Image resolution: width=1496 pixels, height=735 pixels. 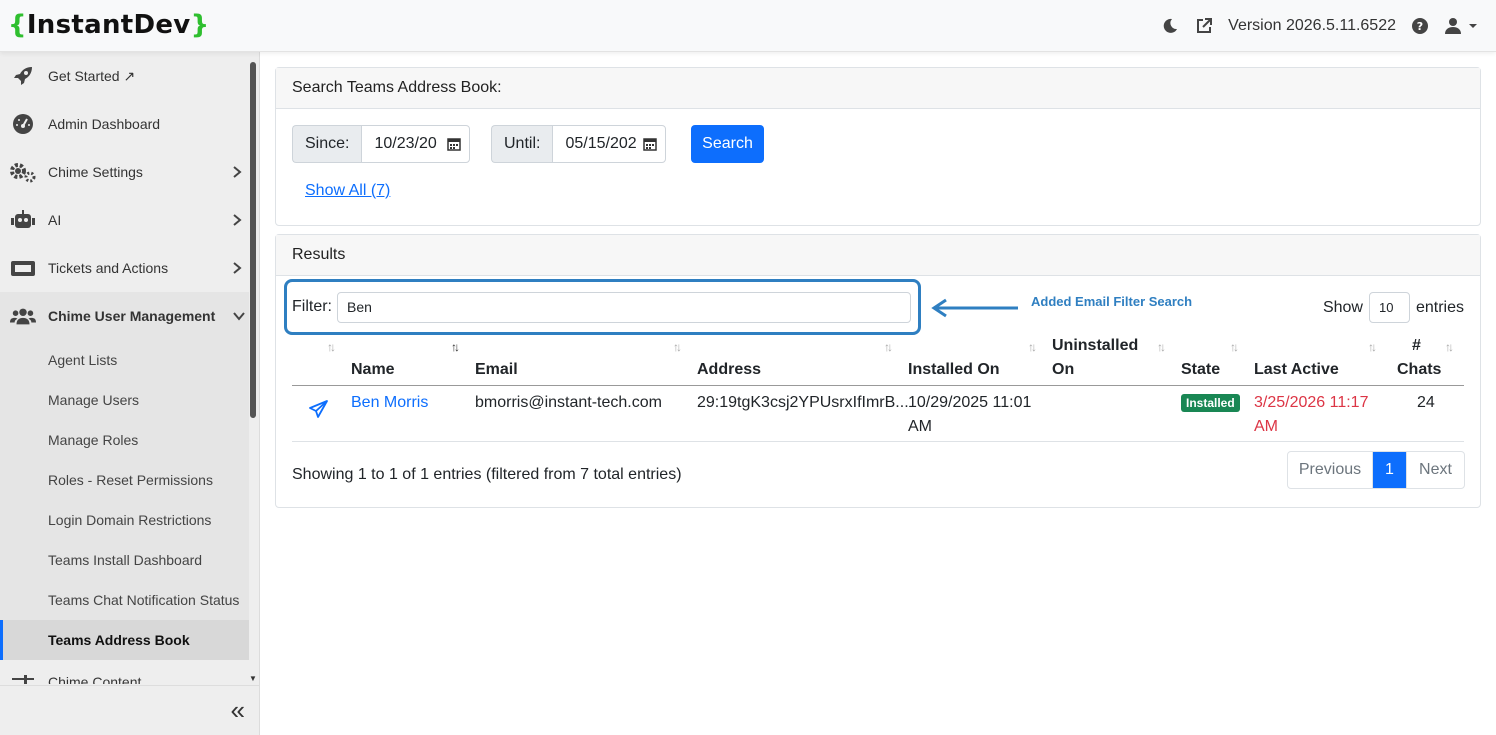 I want to click on sidebar-item-chime-content: Chime Content, so click(x=124, y=672).